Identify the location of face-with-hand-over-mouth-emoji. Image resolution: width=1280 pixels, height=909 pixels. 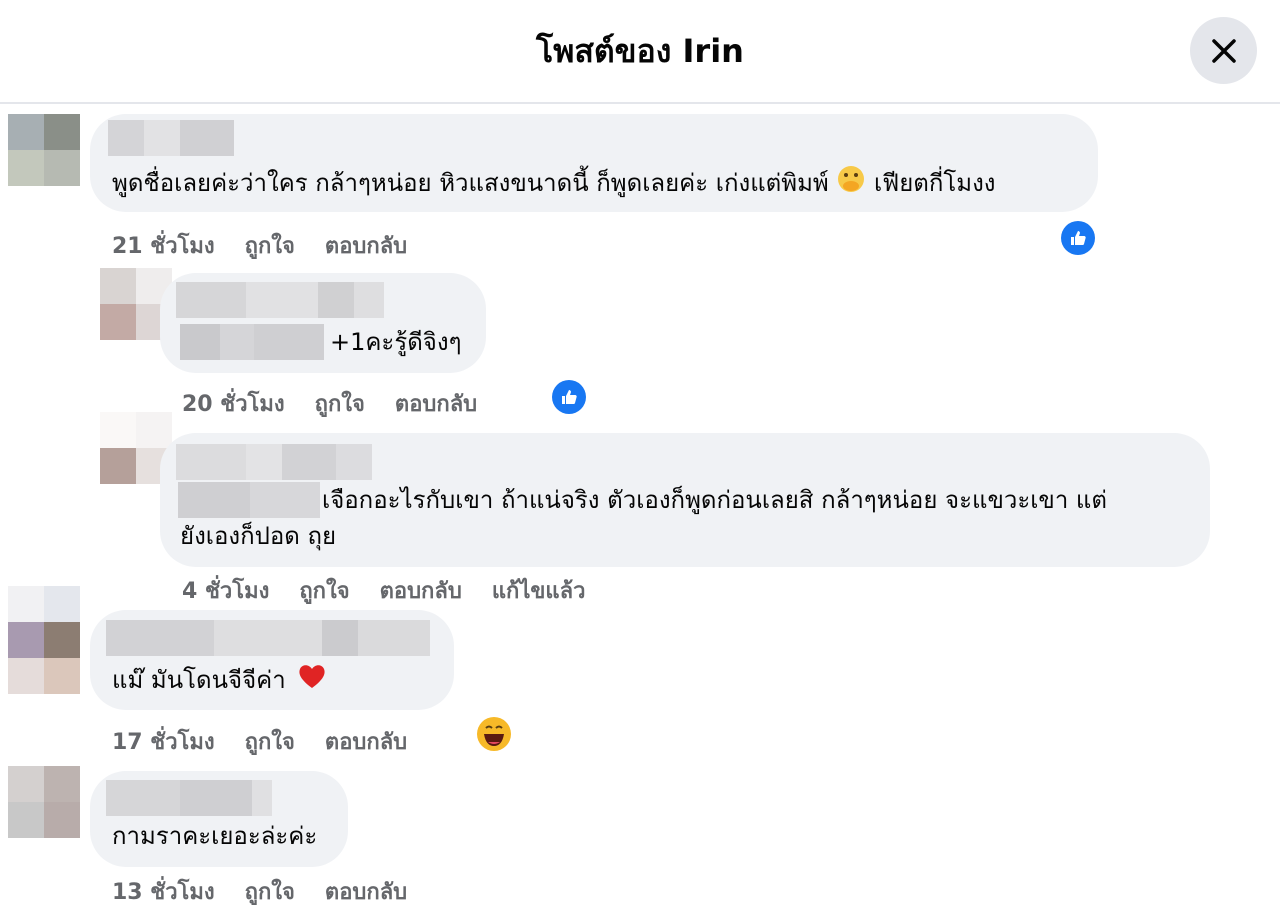
(851, 184).